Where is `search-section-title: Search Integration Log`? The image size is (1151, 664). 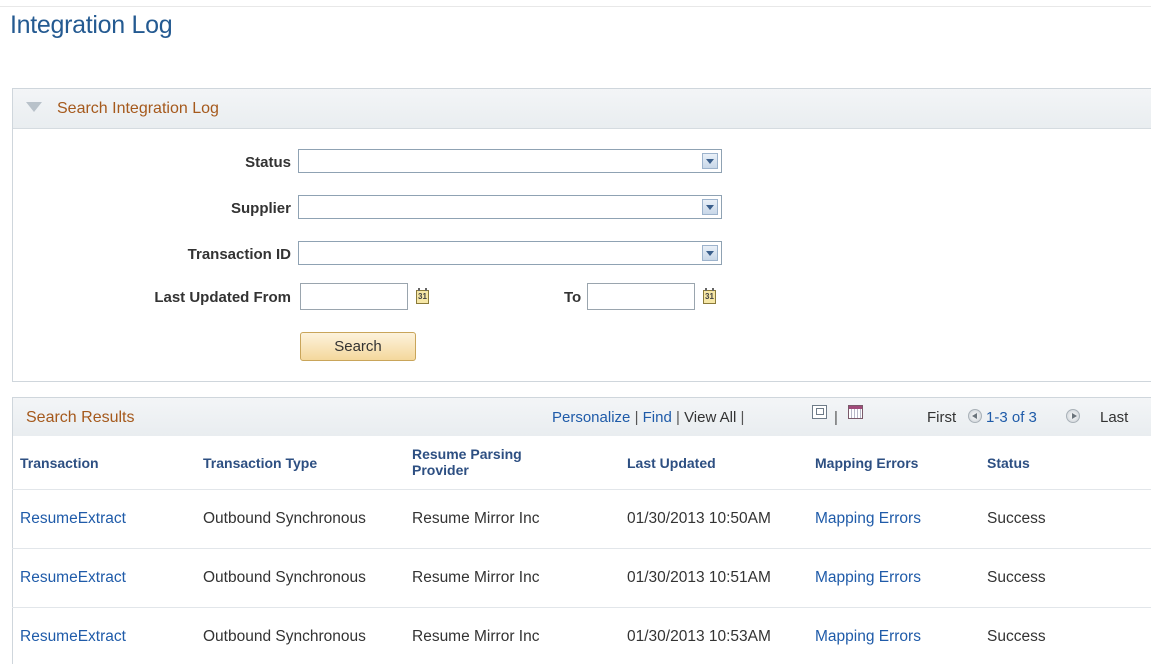 search-section-title: Search Integration Log is located at coordinates (138, 109).